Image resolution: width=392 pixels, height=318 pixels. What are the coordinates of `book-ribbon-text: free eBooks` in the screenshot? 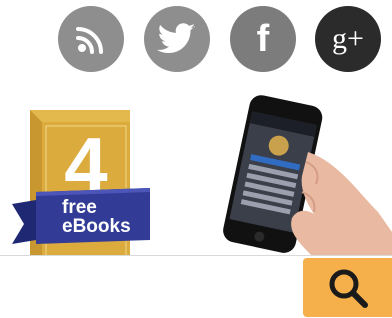 It's located at (107, 217).